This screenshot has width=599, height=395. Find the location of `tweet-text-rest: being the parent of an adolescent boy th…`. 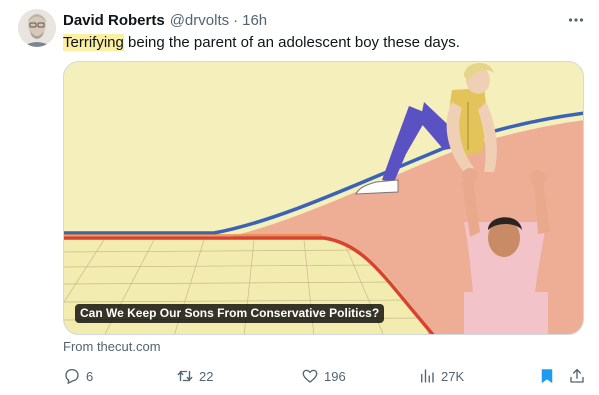

tweet-text-rest: being the parent of an adolescent boy th… is located at coordinates (291, 42).